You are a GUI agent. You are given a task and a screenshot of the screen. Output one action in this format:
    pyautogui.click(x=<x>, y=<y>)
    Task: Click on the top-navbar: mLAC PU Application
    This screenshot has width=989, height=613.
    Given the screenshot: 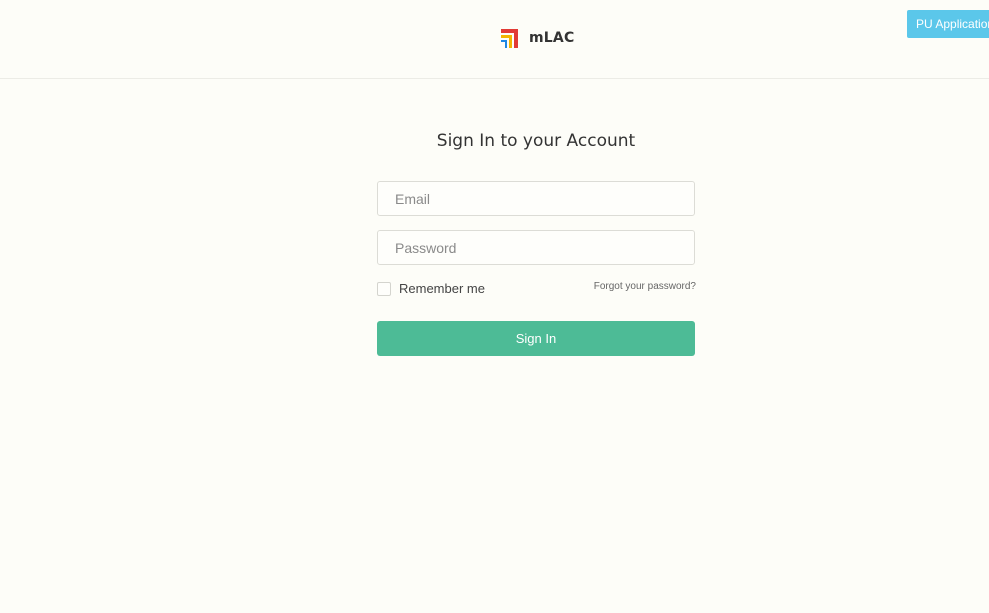 What is the action you would take?
    pyautogui.click(x=494, y=39)
    